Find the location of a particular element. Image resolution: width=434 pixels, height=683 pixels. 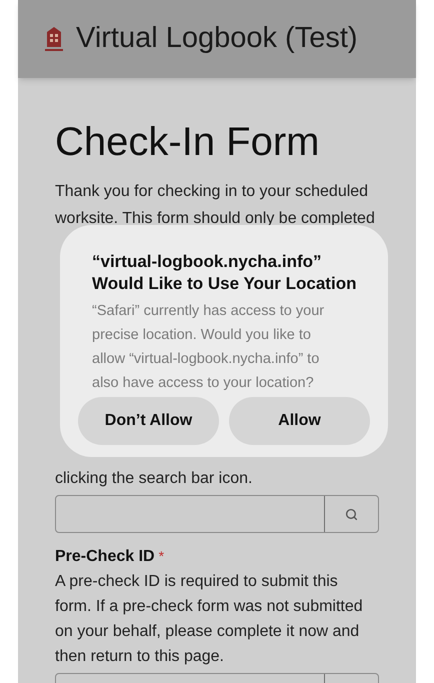

dialog-message: also have access to your location? is located at coordinates (203, 383).